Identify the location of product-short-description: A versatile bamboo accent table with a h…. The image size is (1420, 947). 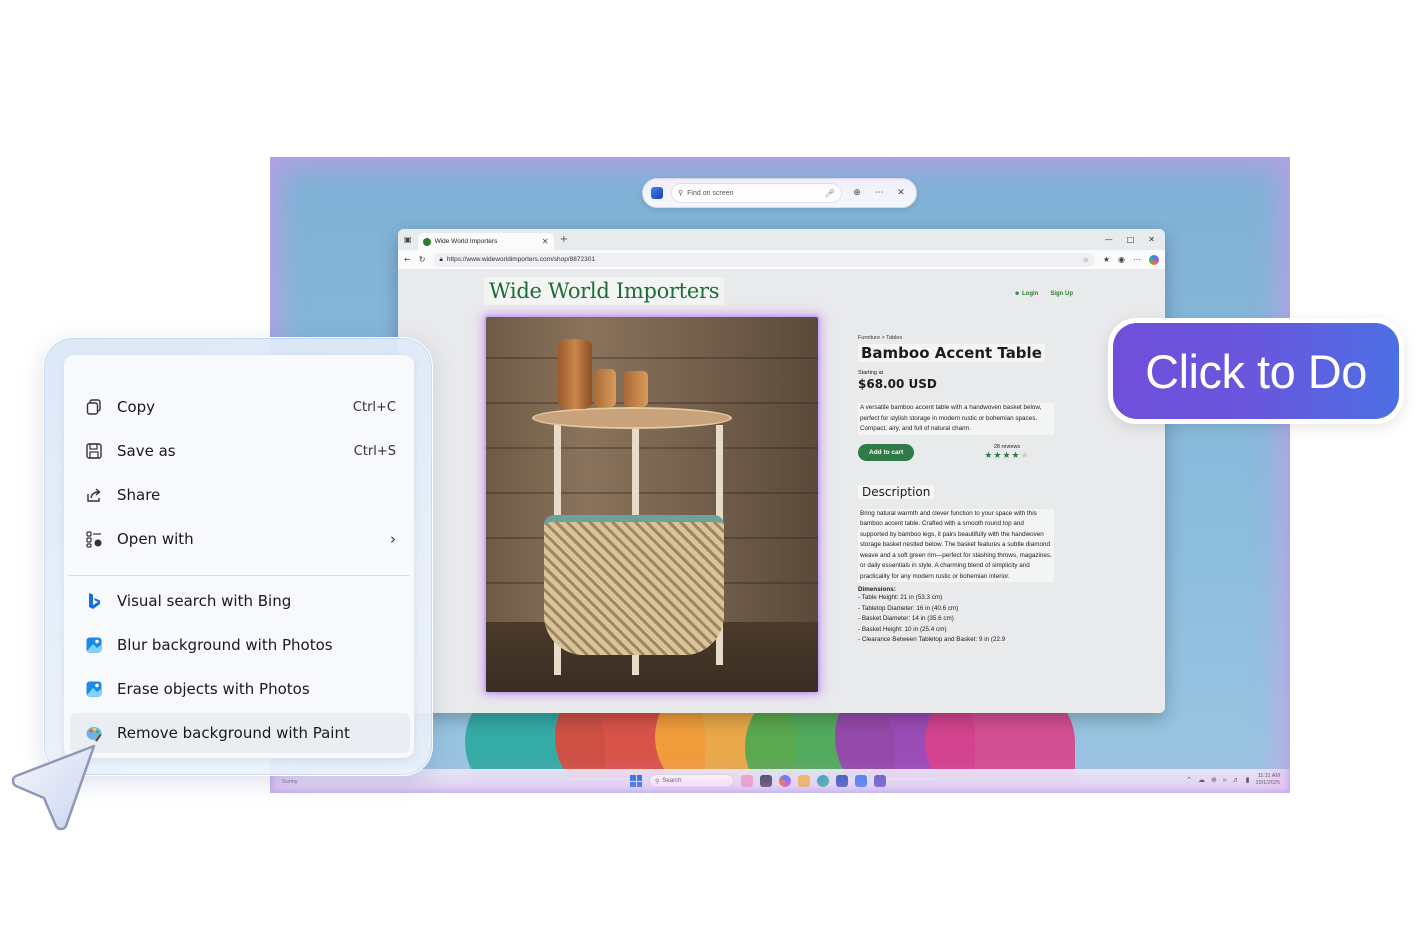
(956, 419).